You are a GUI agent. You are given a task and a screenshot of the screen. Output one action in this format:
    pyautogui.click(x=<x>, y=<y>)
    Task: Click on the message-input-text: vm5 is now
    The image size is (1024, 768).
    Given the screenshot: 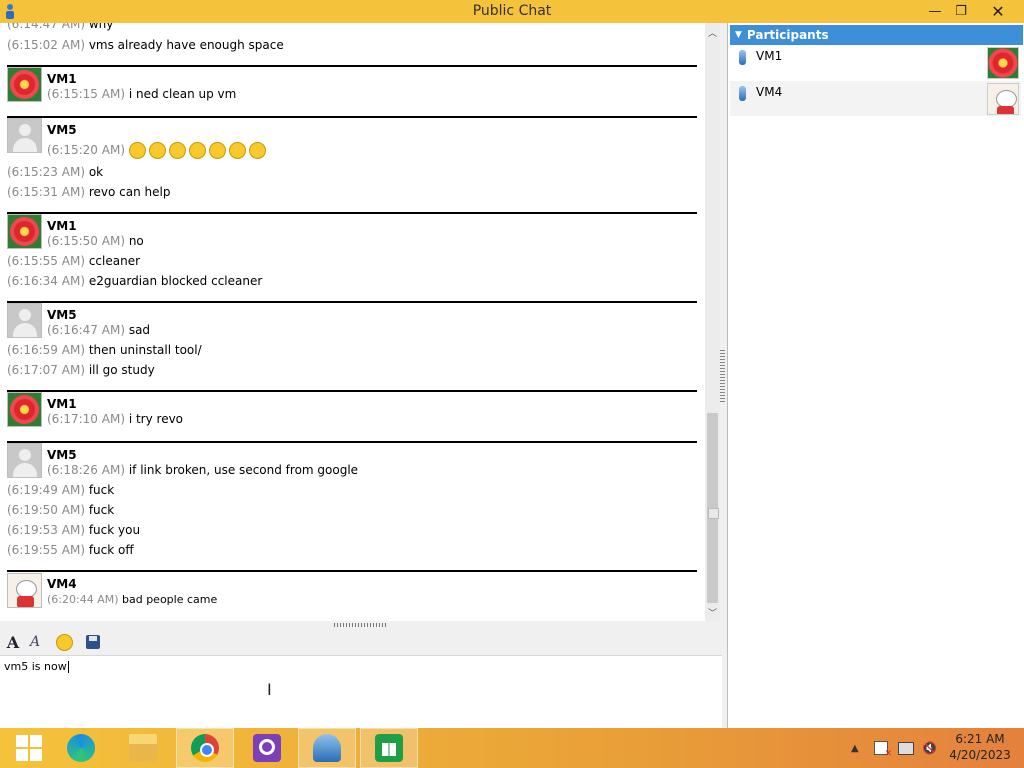 What is the action you would take?
    pyautogui.click(x=36, y=666)
    